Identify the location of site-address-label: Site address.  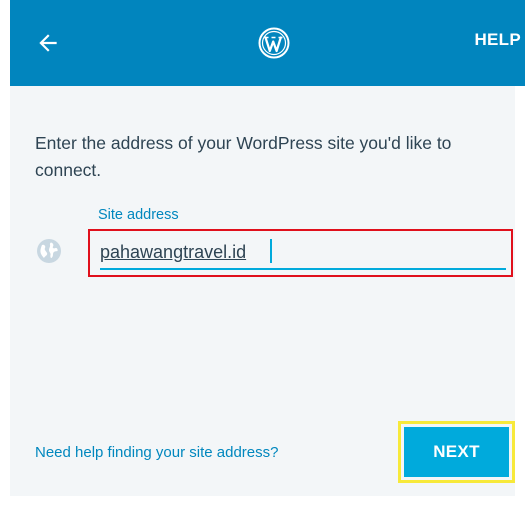
(138, 215).